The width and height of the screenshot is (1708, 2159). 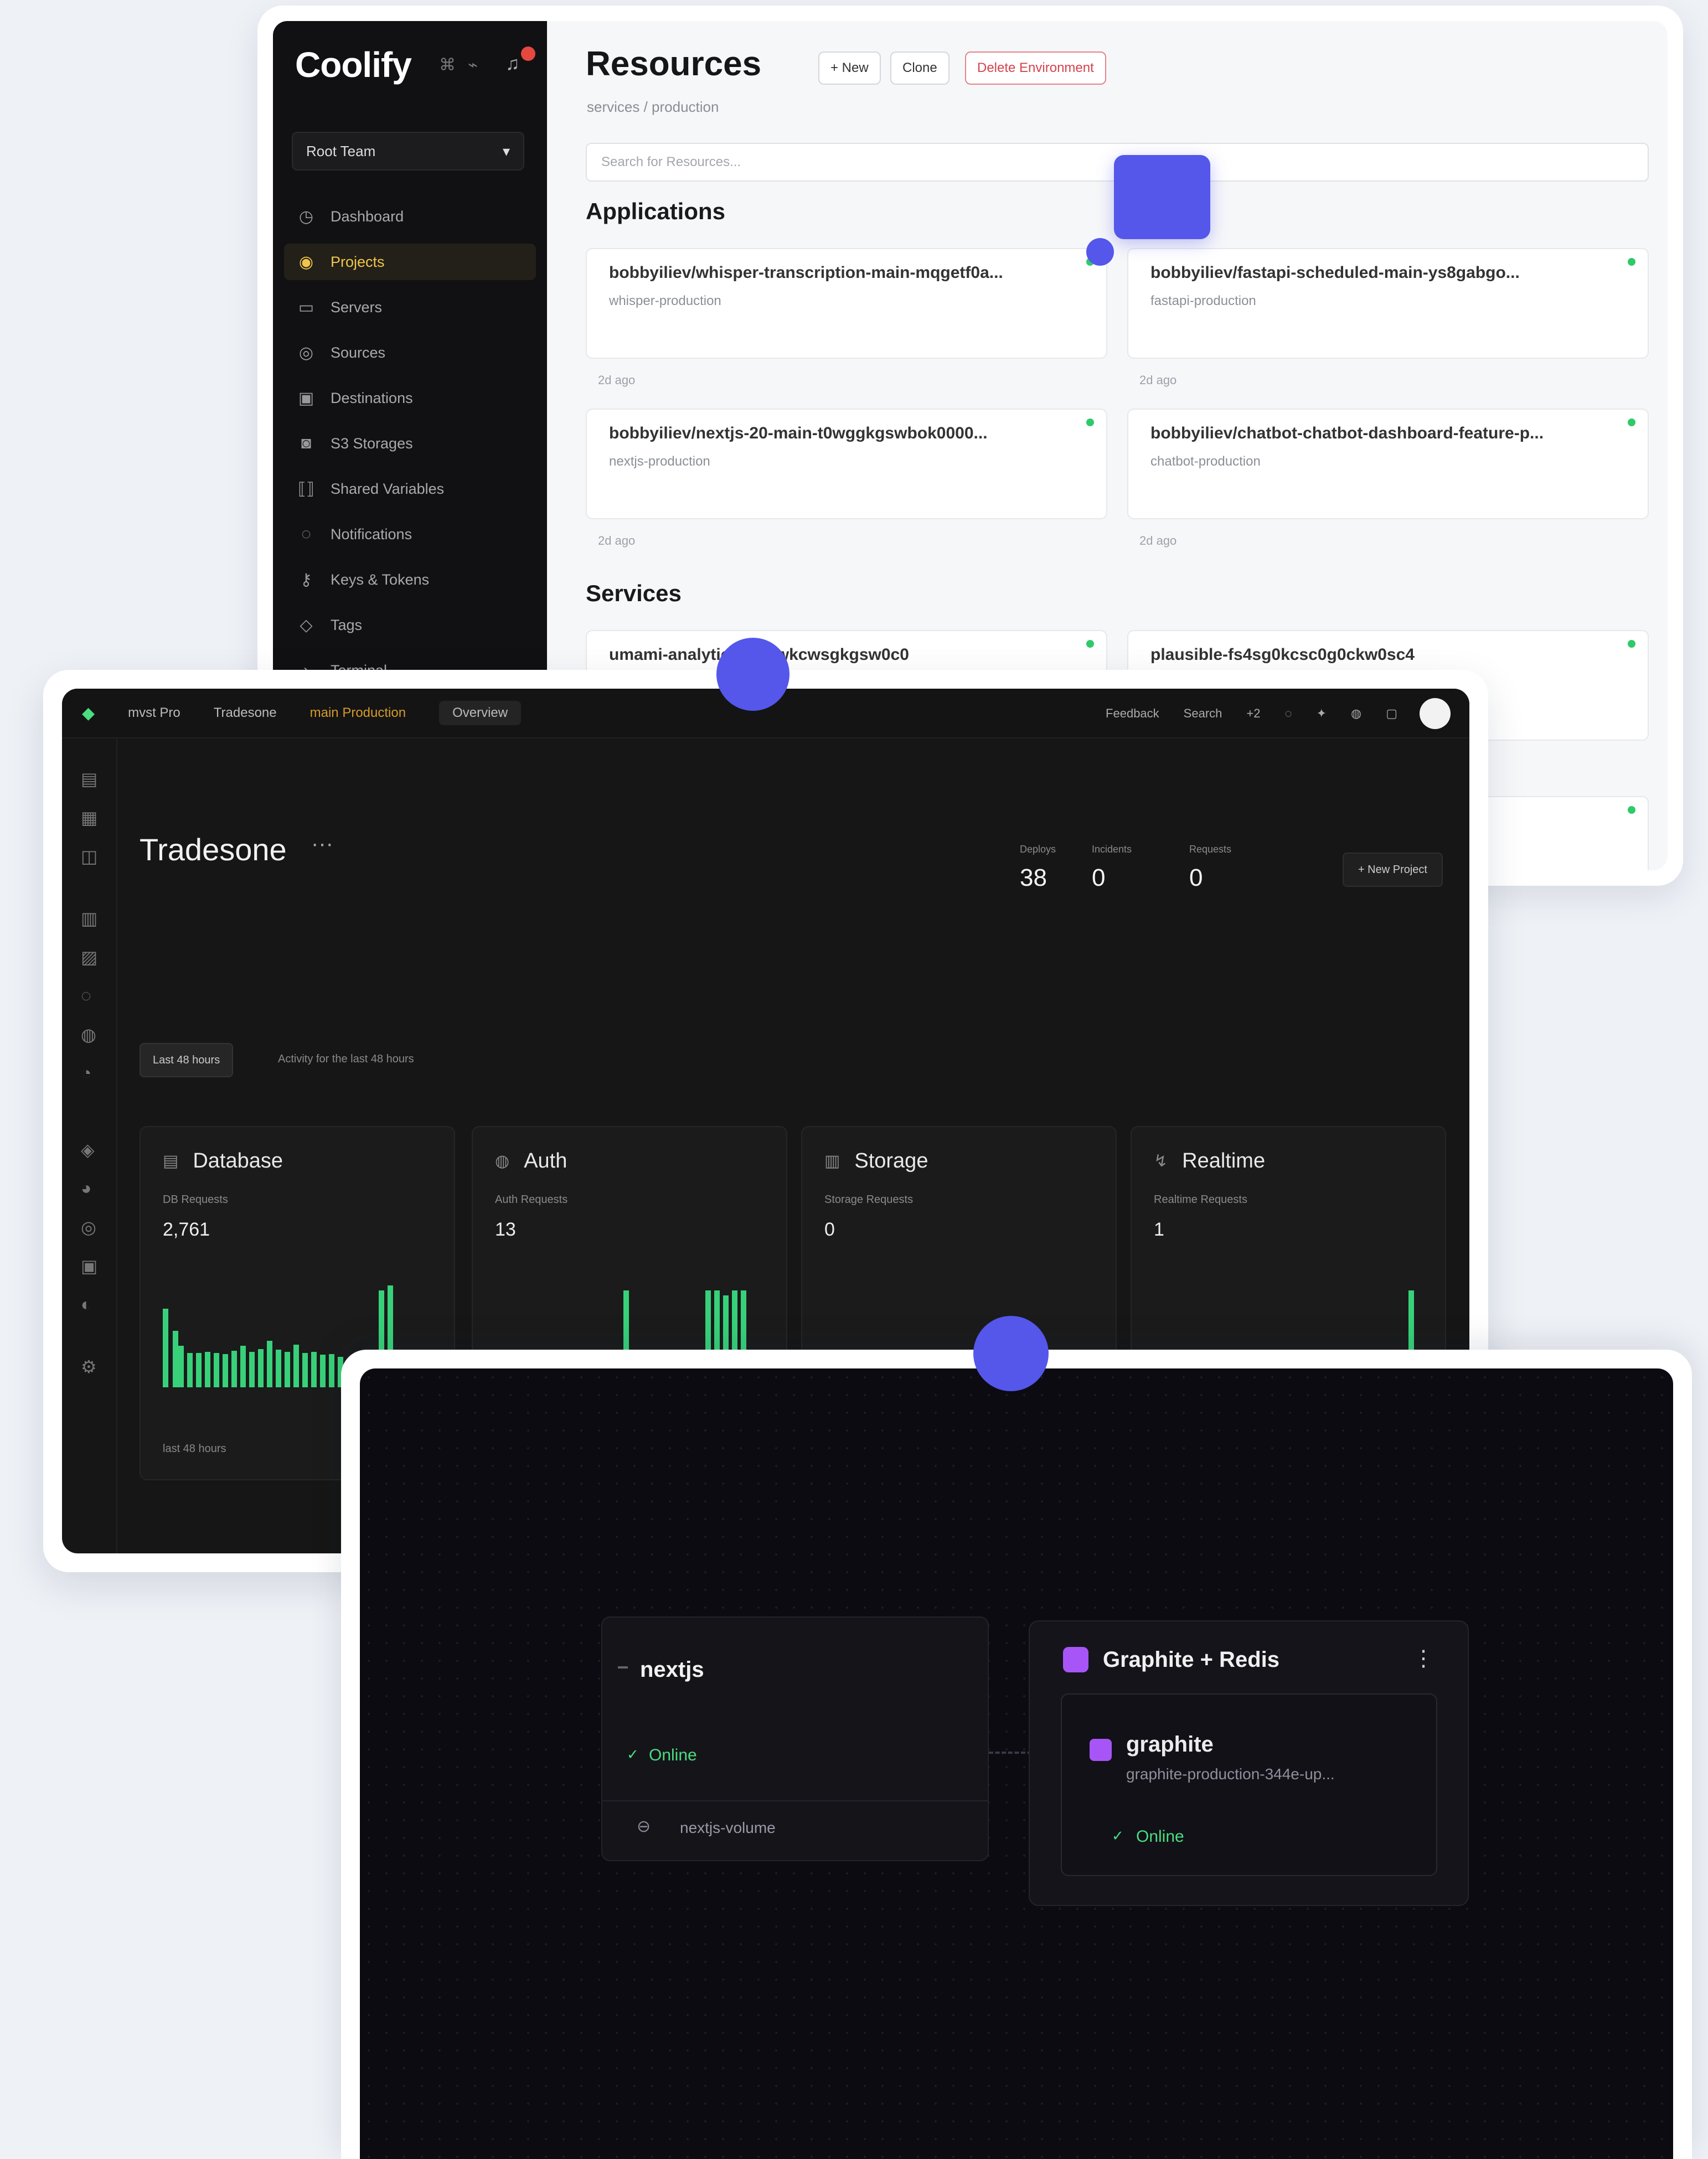 I want to click on more-icon: ···, so click(x=322, y=843).